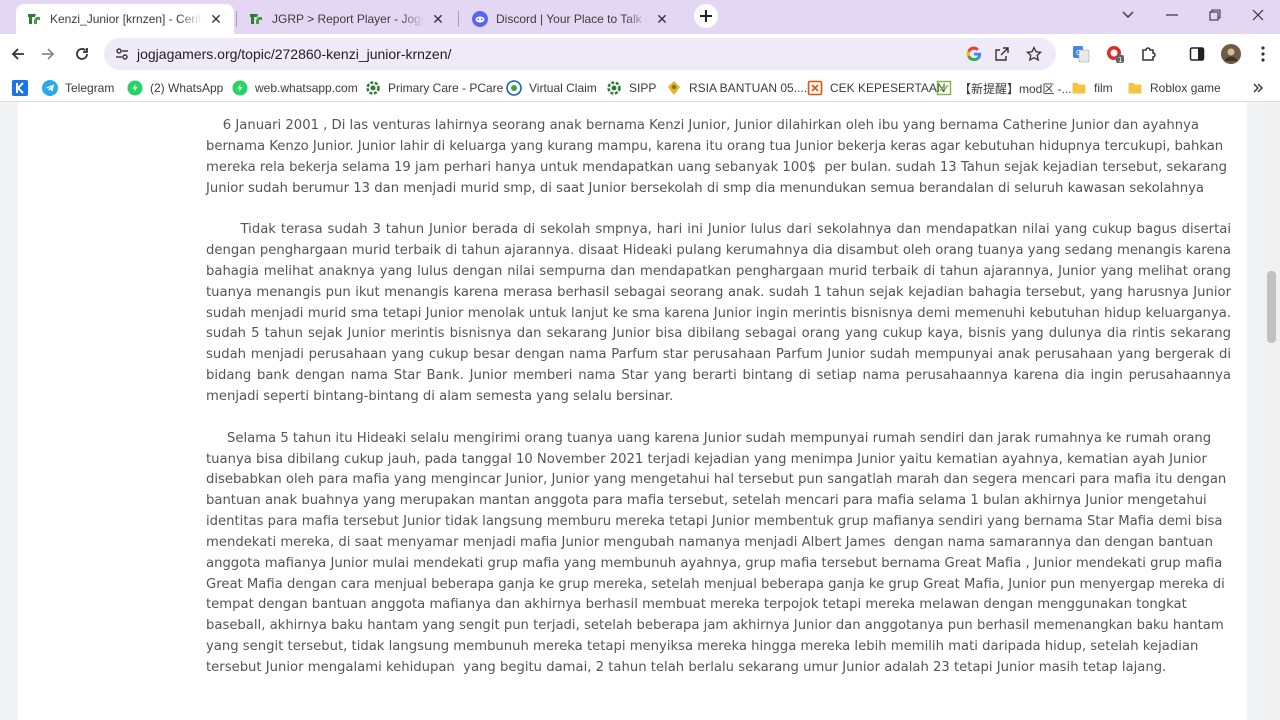 The width and height of the screenshot is (1280, 720). I want to click on more-menu-icon, so click(1263, 54).